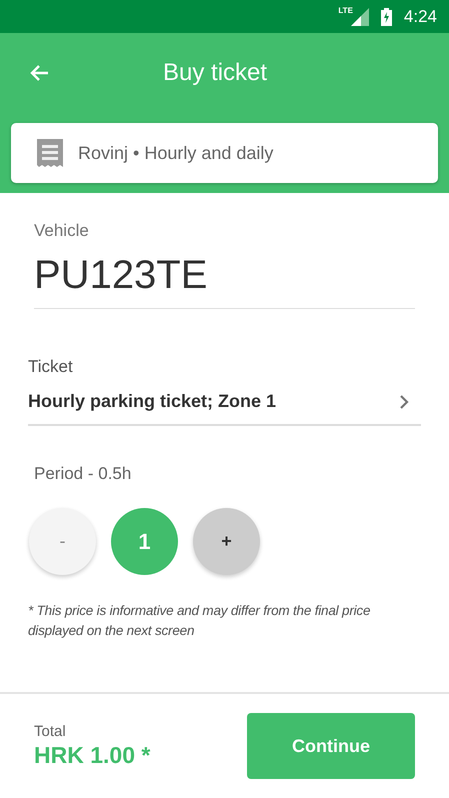 The image size is (449, 798). Describe the element at coordinates (345, 10) in the screenshot. I see `network-label: LTE` at that location.